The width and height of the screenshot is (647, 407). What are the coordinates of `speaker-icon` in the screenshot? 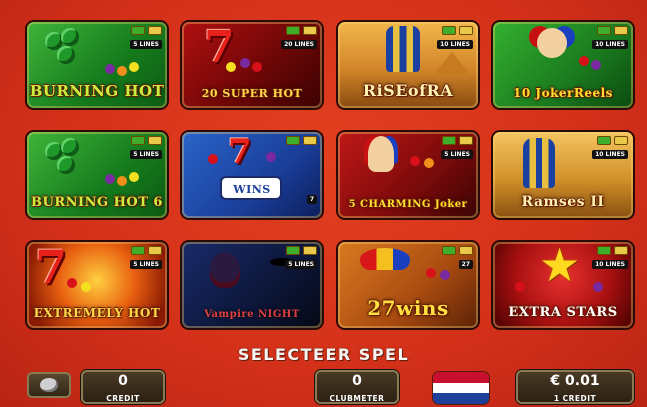 It's located at (49, 385).